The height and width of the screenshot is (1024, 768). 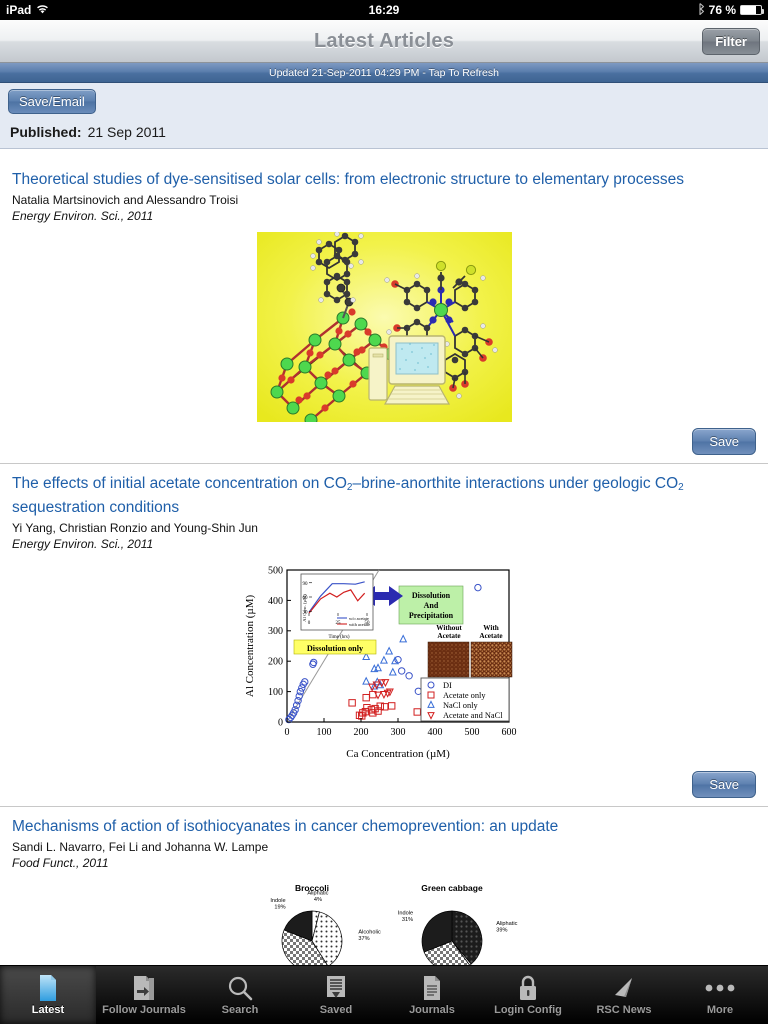 What do you see at coordinates (407, 920) in the screenshot?
I see `svg-text: 31%` at bounding box center [407, 920].